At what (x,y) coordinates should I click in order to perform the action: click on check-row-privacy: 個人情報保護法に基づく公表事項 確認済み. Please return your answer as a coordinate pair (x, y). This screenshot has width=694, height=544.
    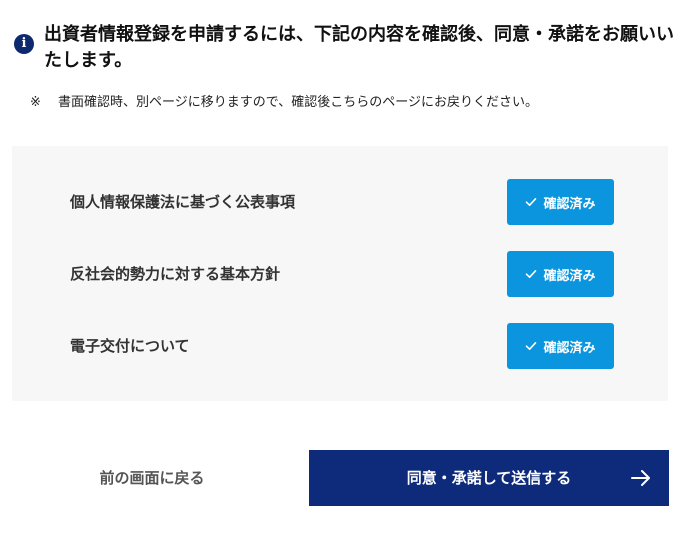
    Looking at the image, I should click on (340, 202).